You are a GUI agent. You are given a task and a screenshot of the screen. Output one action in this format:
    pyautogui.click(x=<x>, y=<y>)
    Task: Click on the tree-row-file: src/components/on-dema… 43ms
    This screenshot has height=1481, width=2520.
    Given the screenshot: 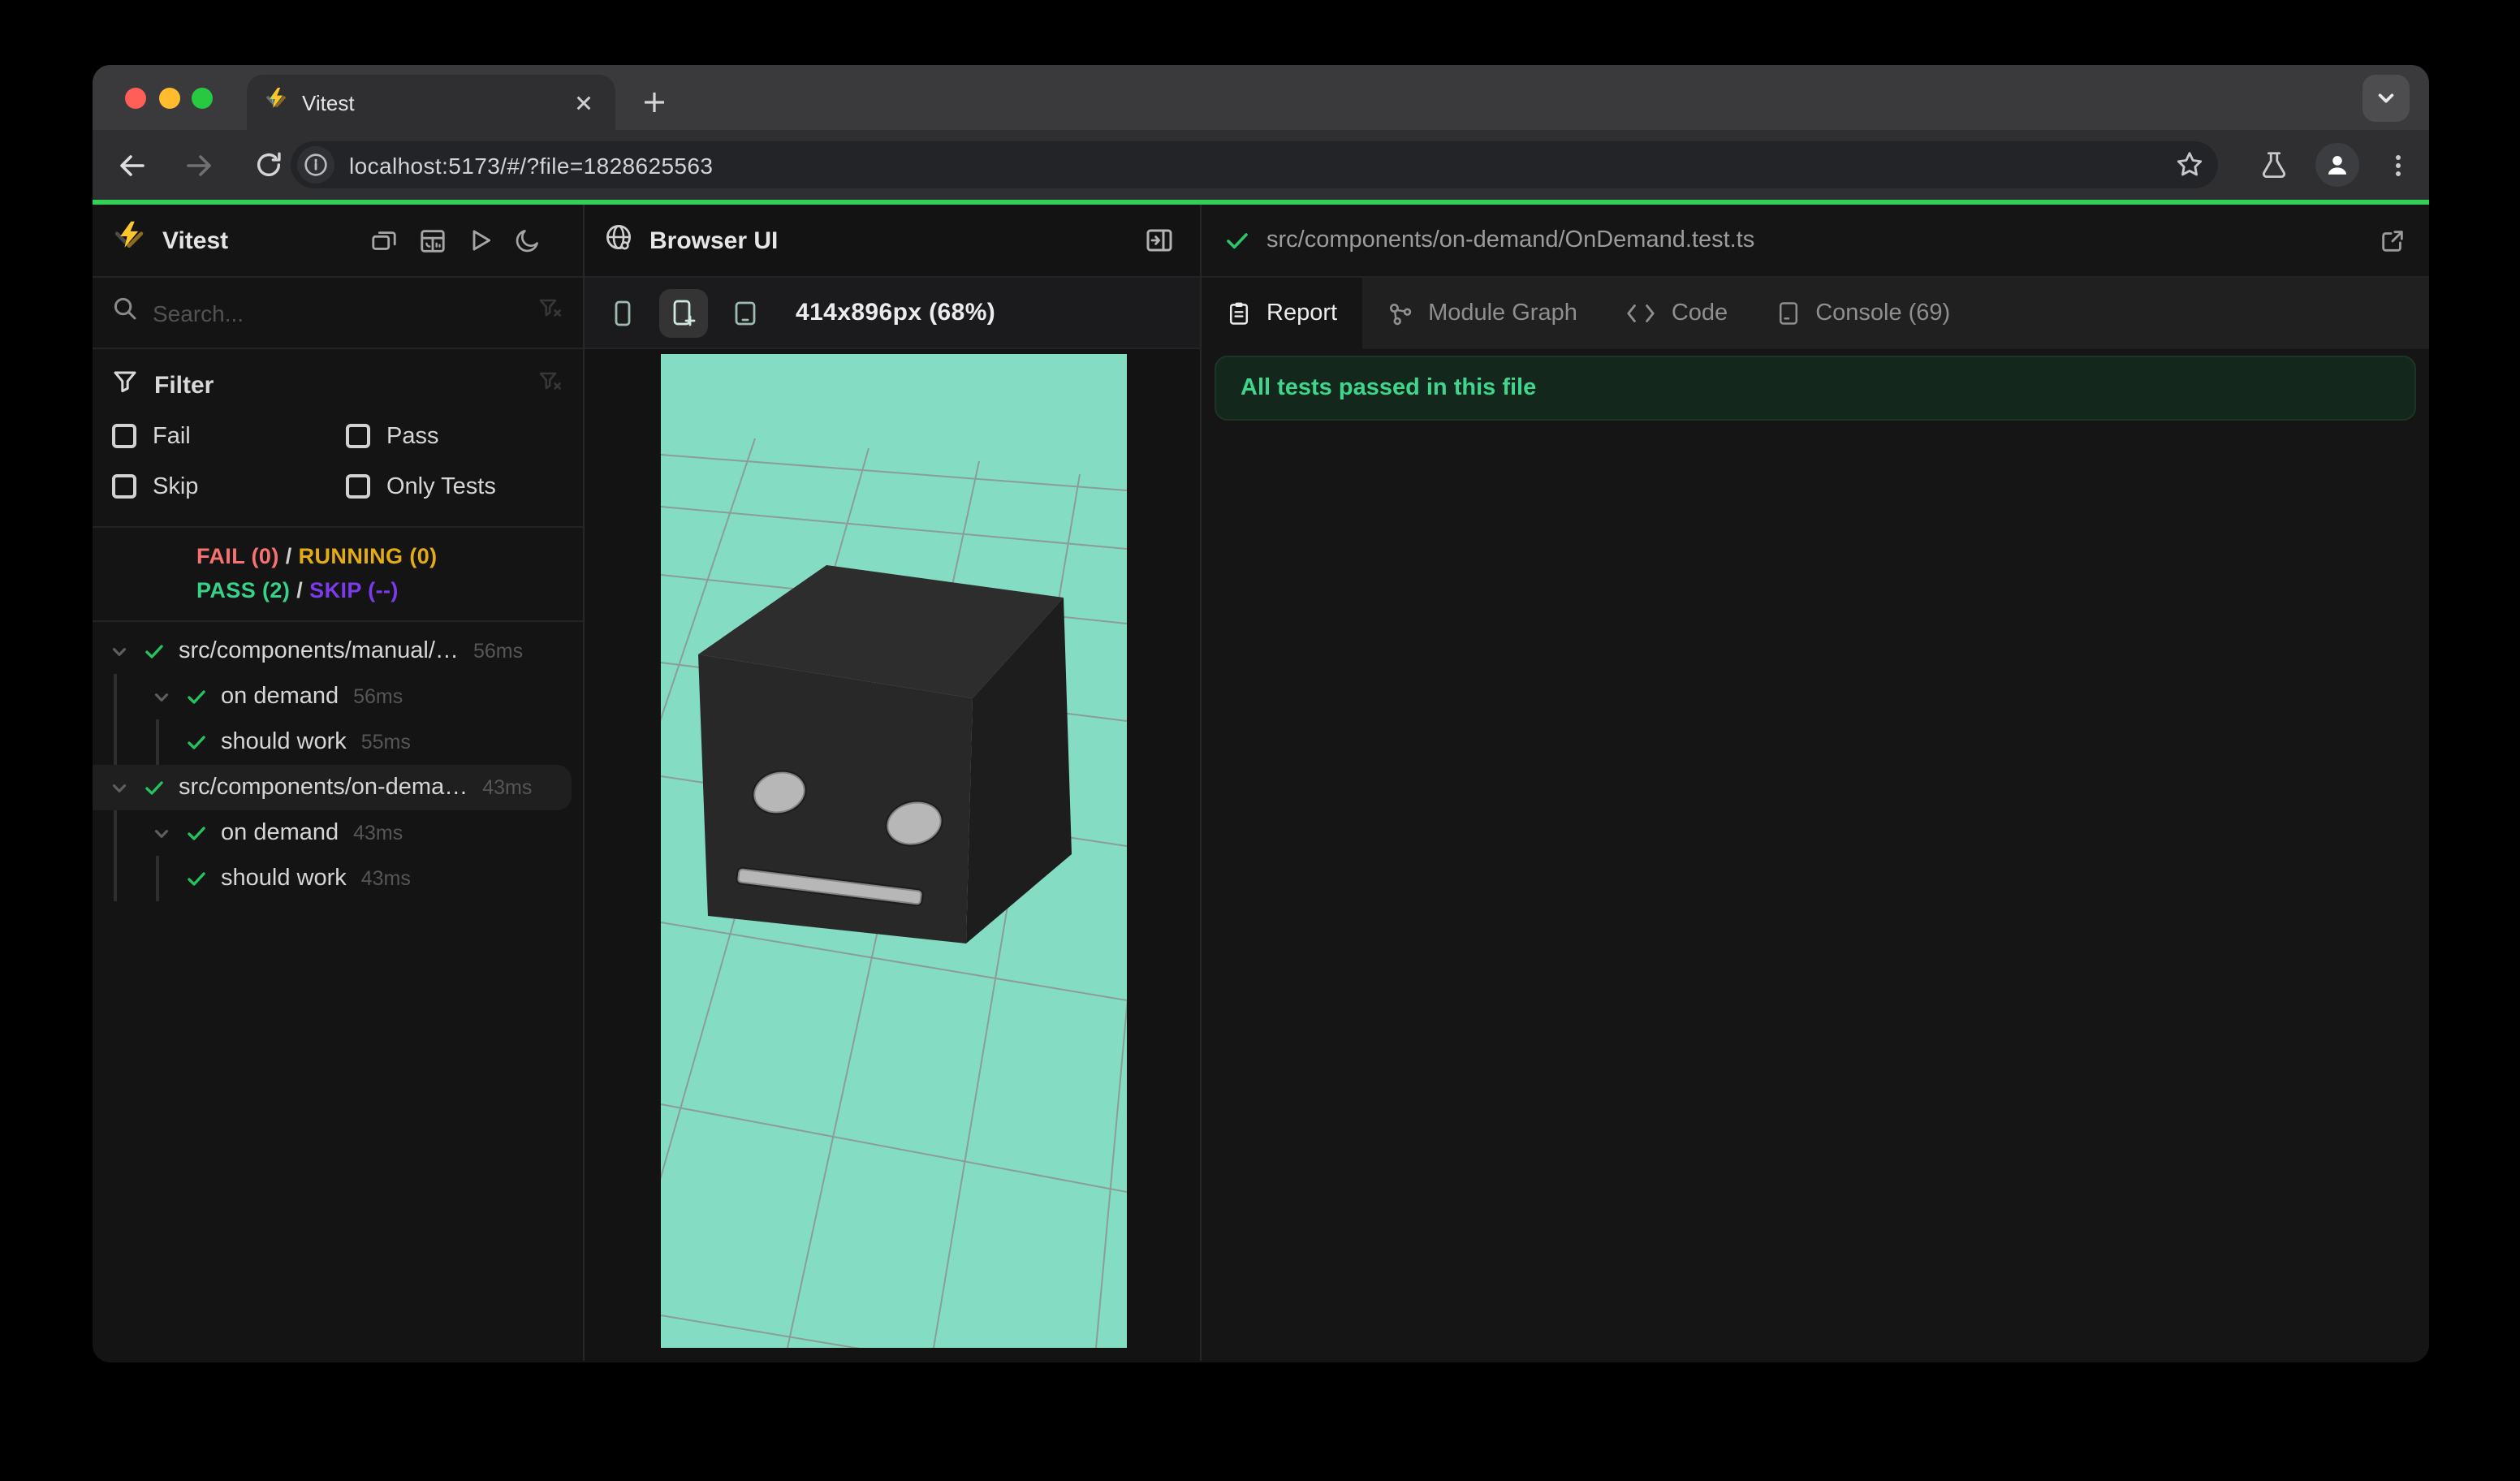 What is the action you would take?
    pyautogui.click(x=333, y=788)
    